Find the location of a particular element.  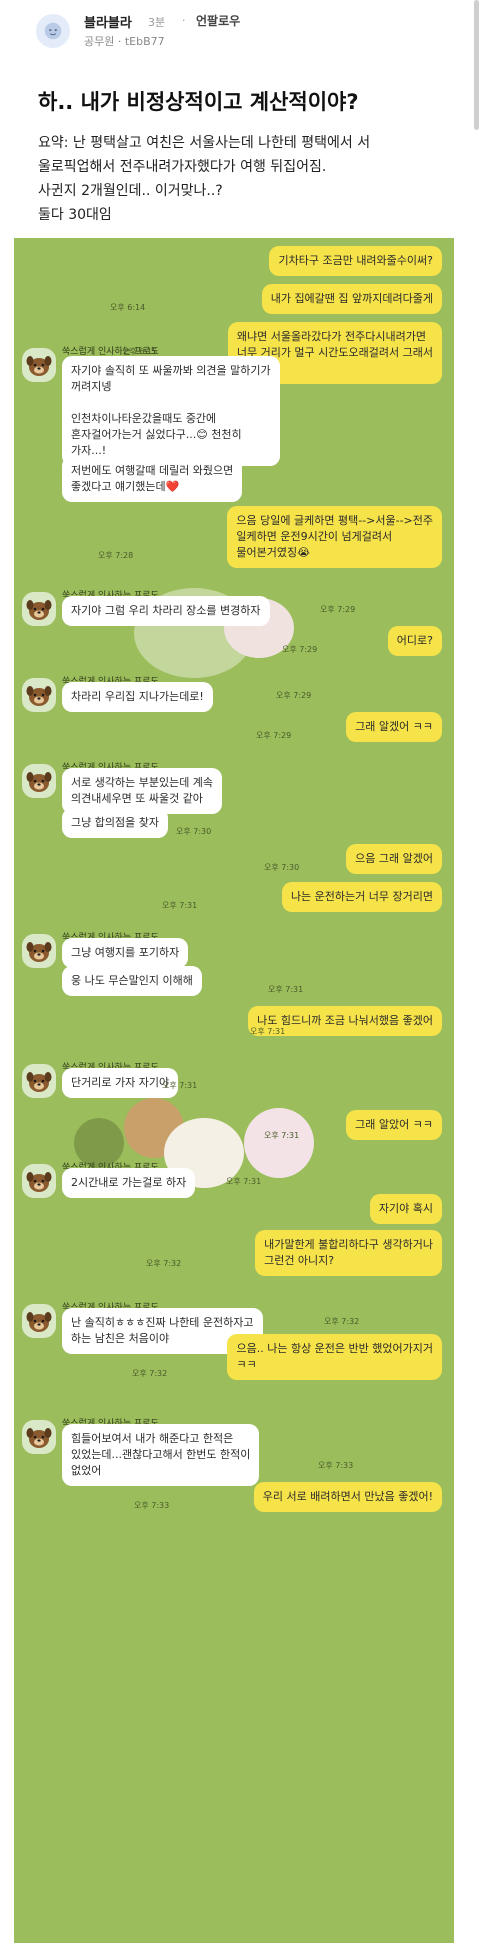

message-line: 내가 집에갈땐 집 앞까지데려다줄게 is located at coordinates (351, 298).